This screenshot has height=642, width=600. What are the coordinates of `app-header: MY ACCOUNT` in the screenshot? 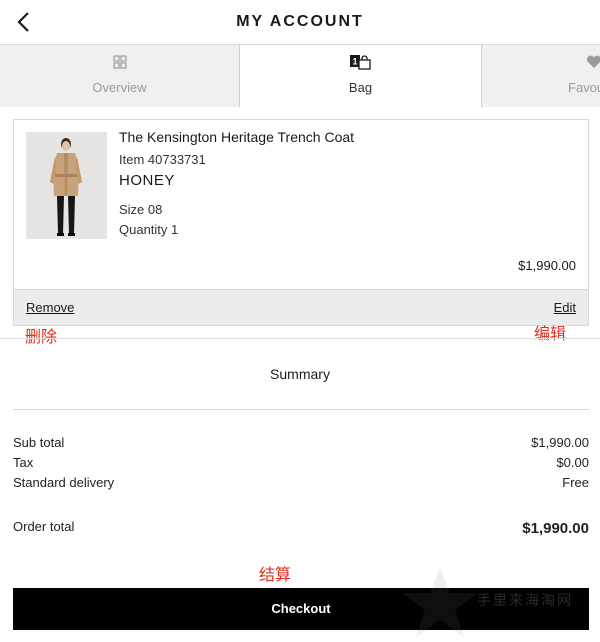 It's located at (300, 22).